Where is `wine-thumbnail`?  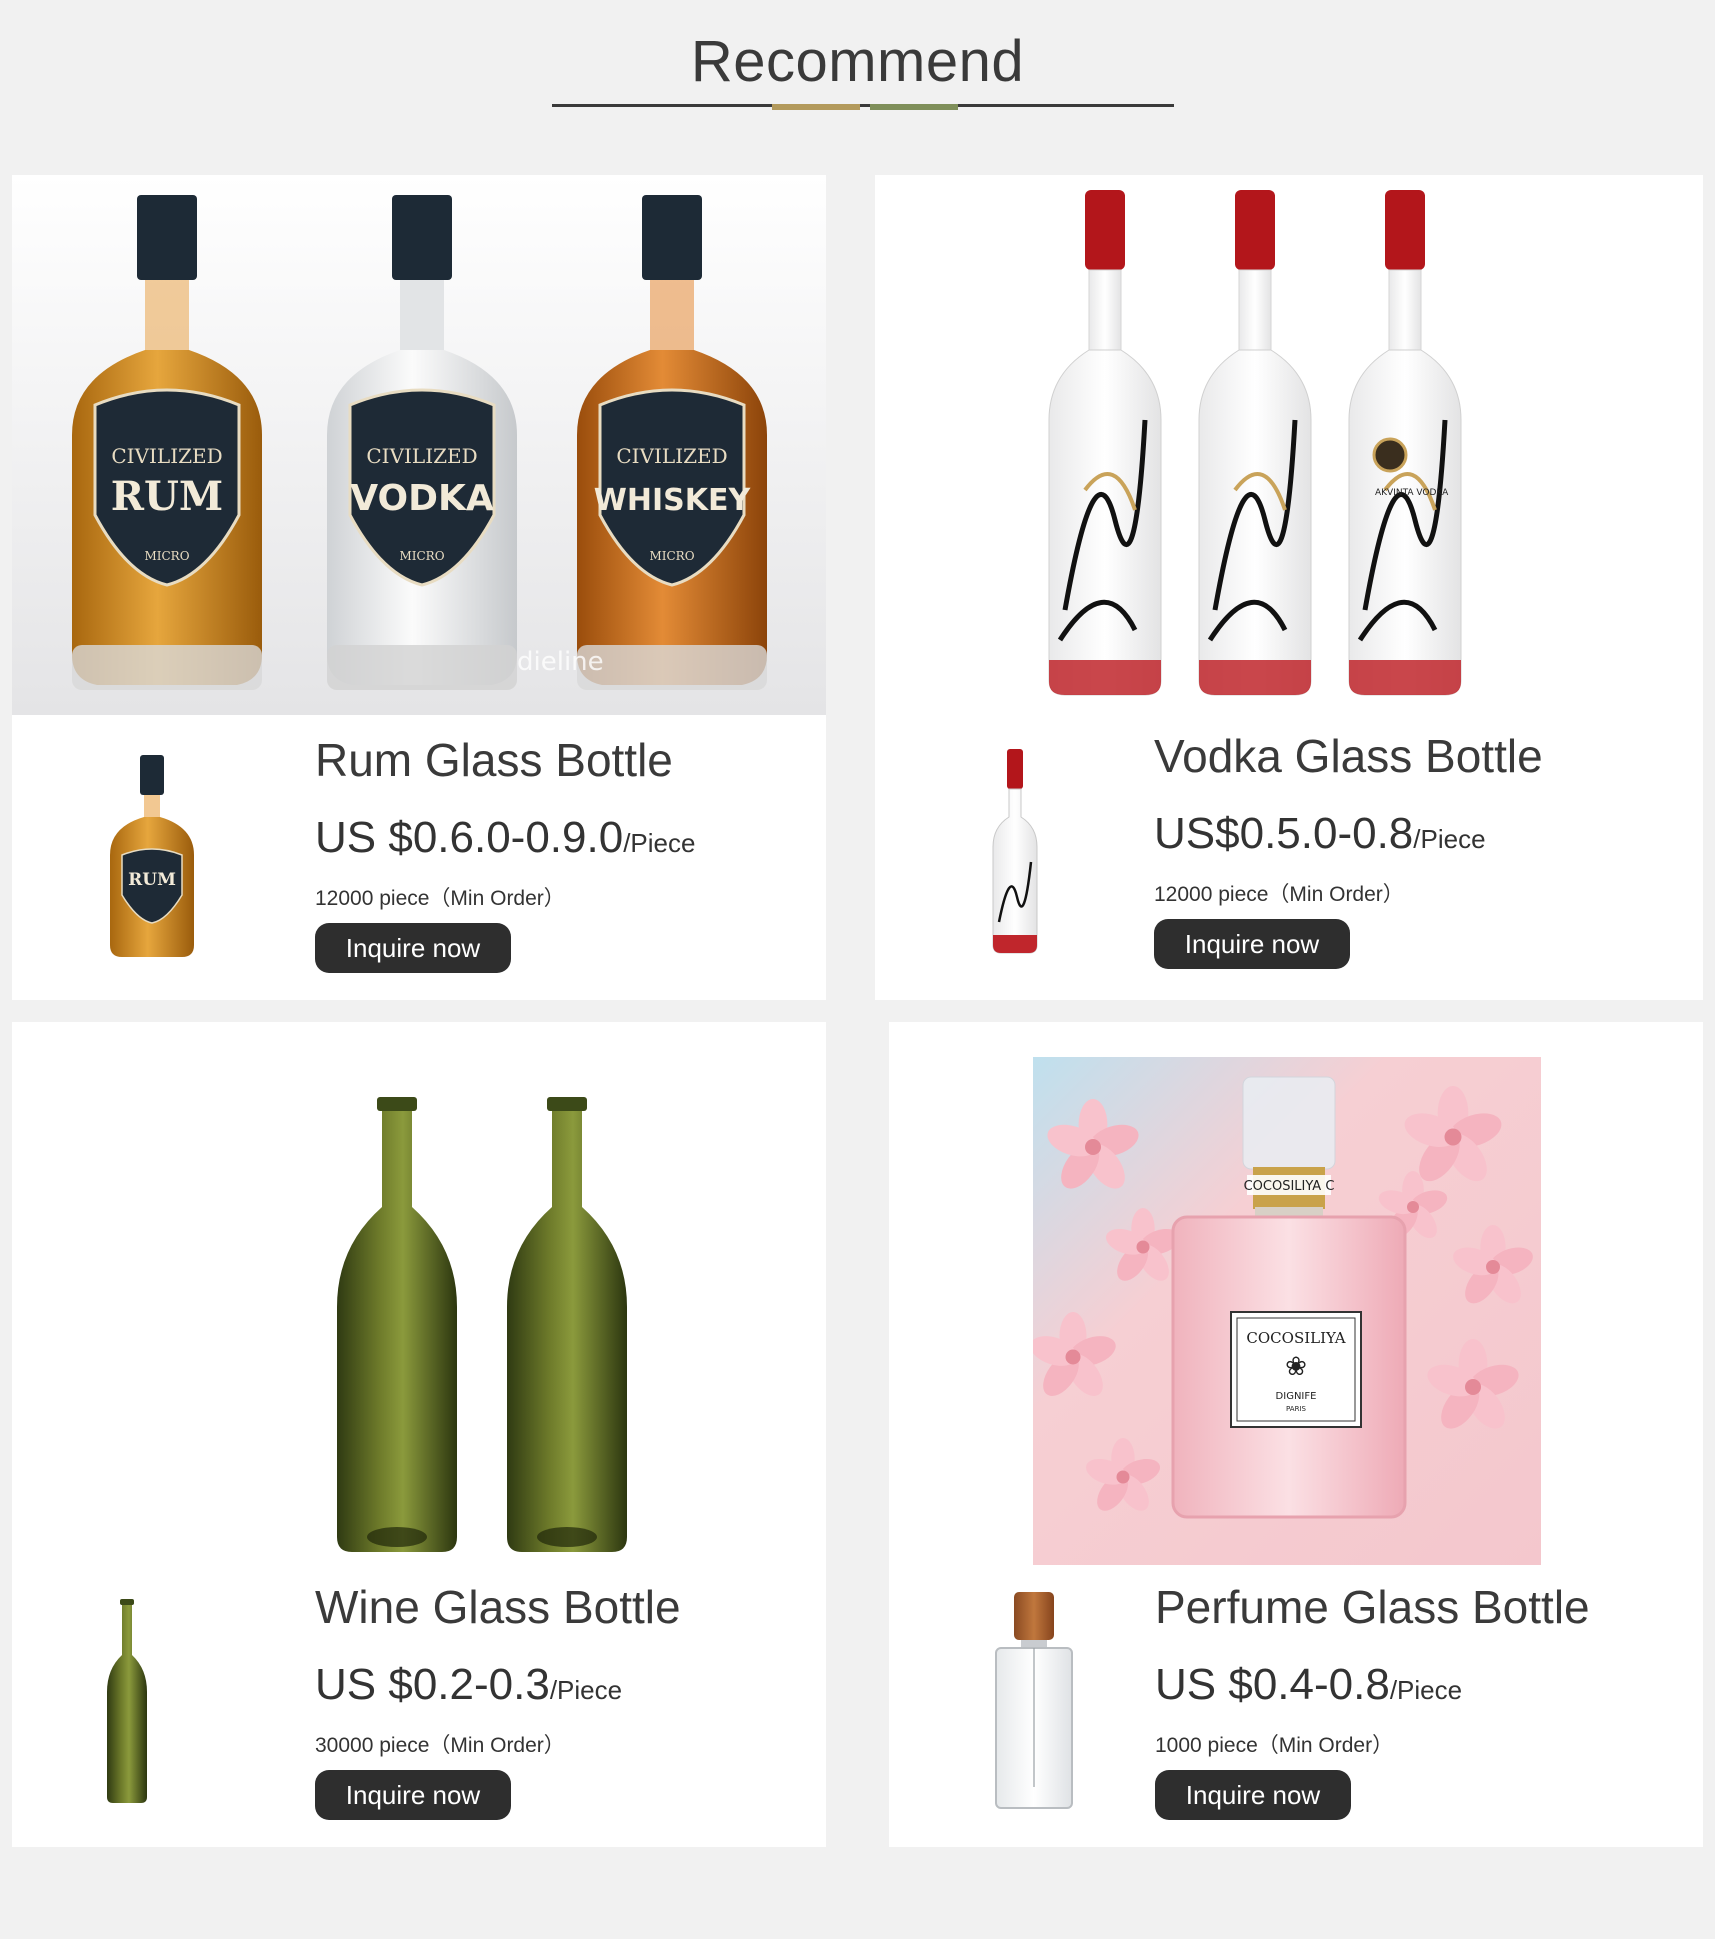 wine-thumbnail is located at coordinates (127, 1701).